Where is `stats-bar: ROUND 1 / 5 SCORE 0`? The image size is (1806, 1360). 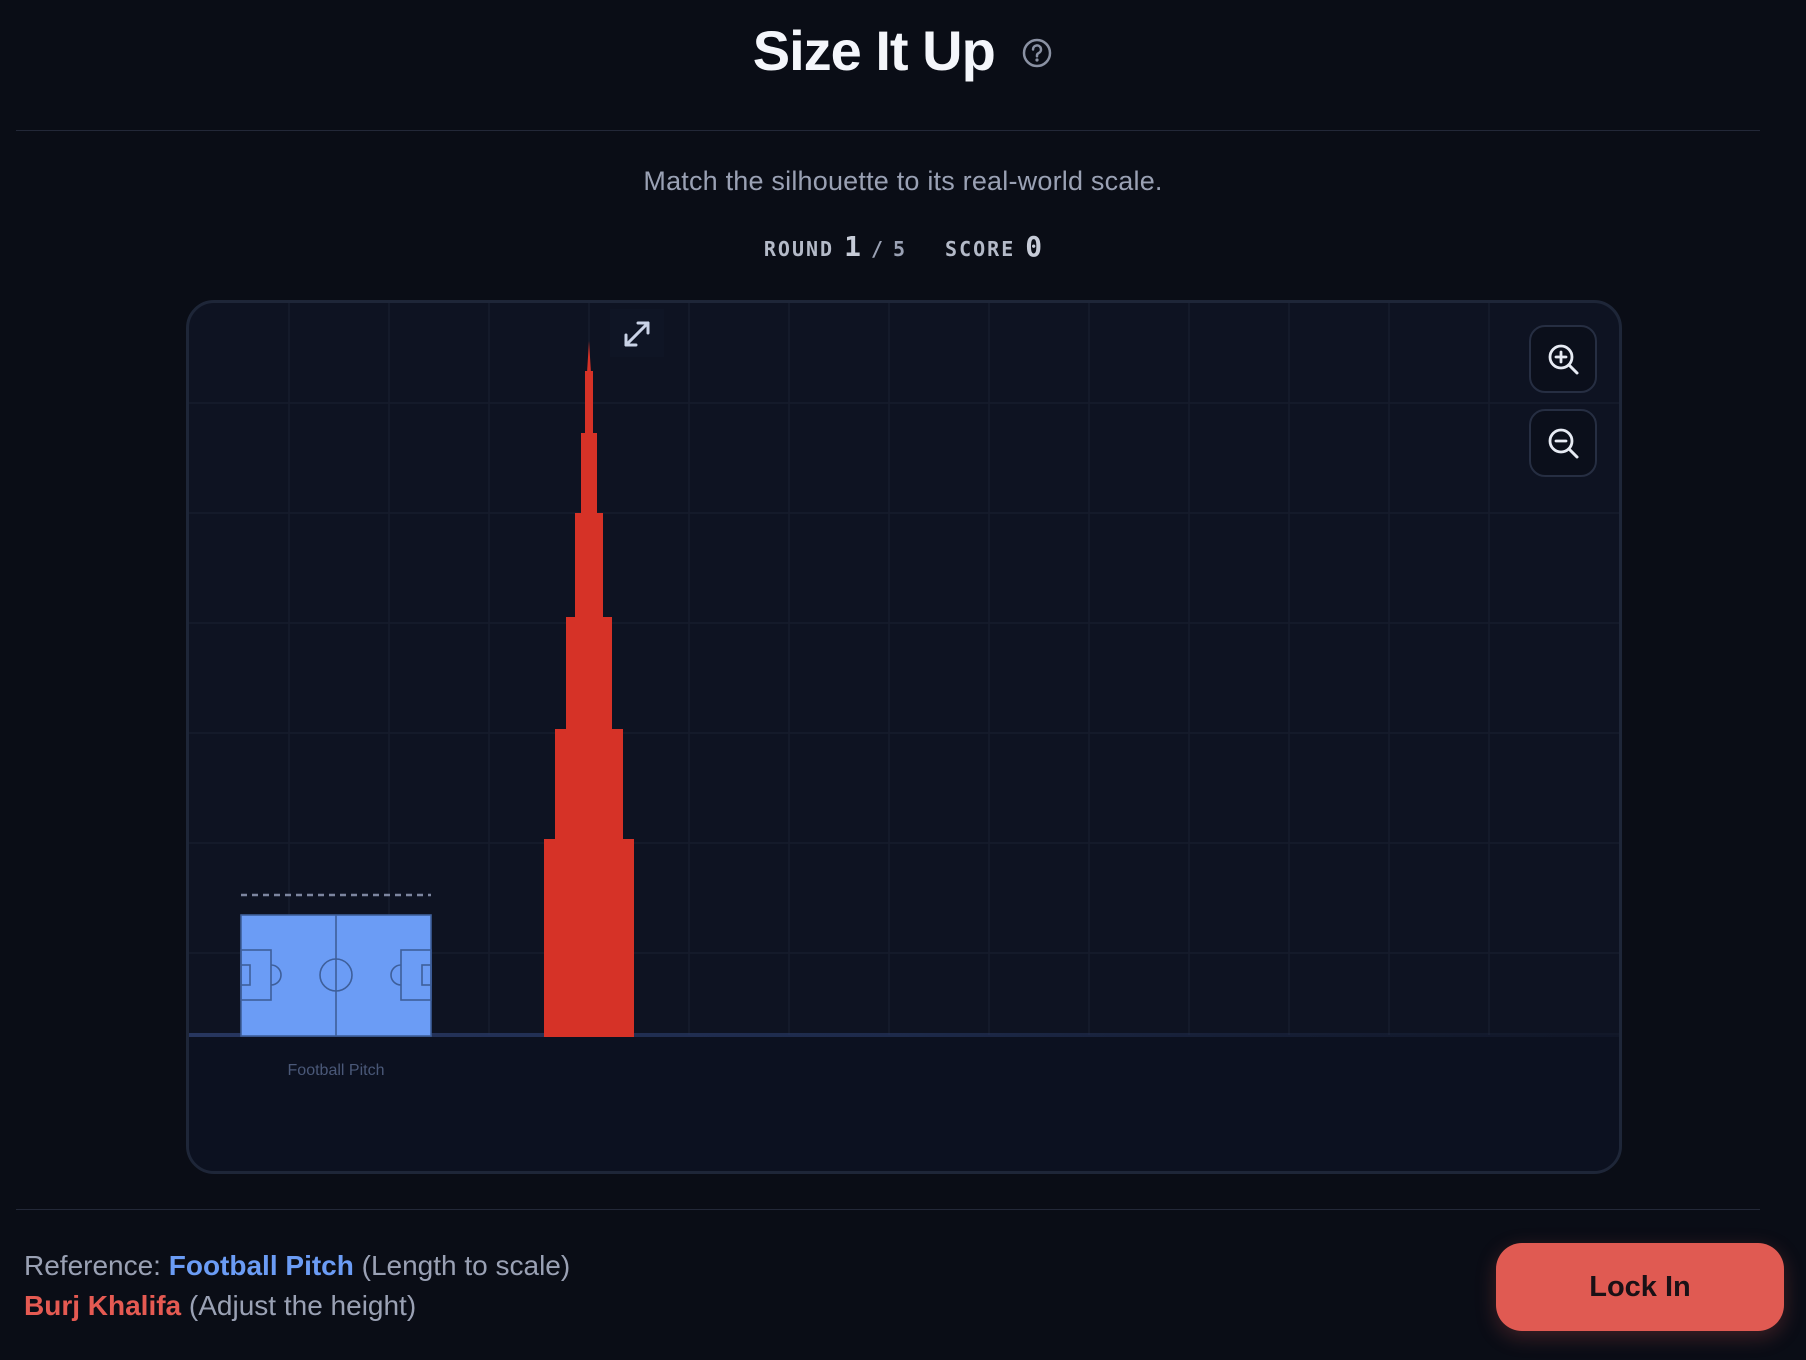 stats-bar: ROUND 1 / 5 SCORE 0 is located at coordinates (903, 246).